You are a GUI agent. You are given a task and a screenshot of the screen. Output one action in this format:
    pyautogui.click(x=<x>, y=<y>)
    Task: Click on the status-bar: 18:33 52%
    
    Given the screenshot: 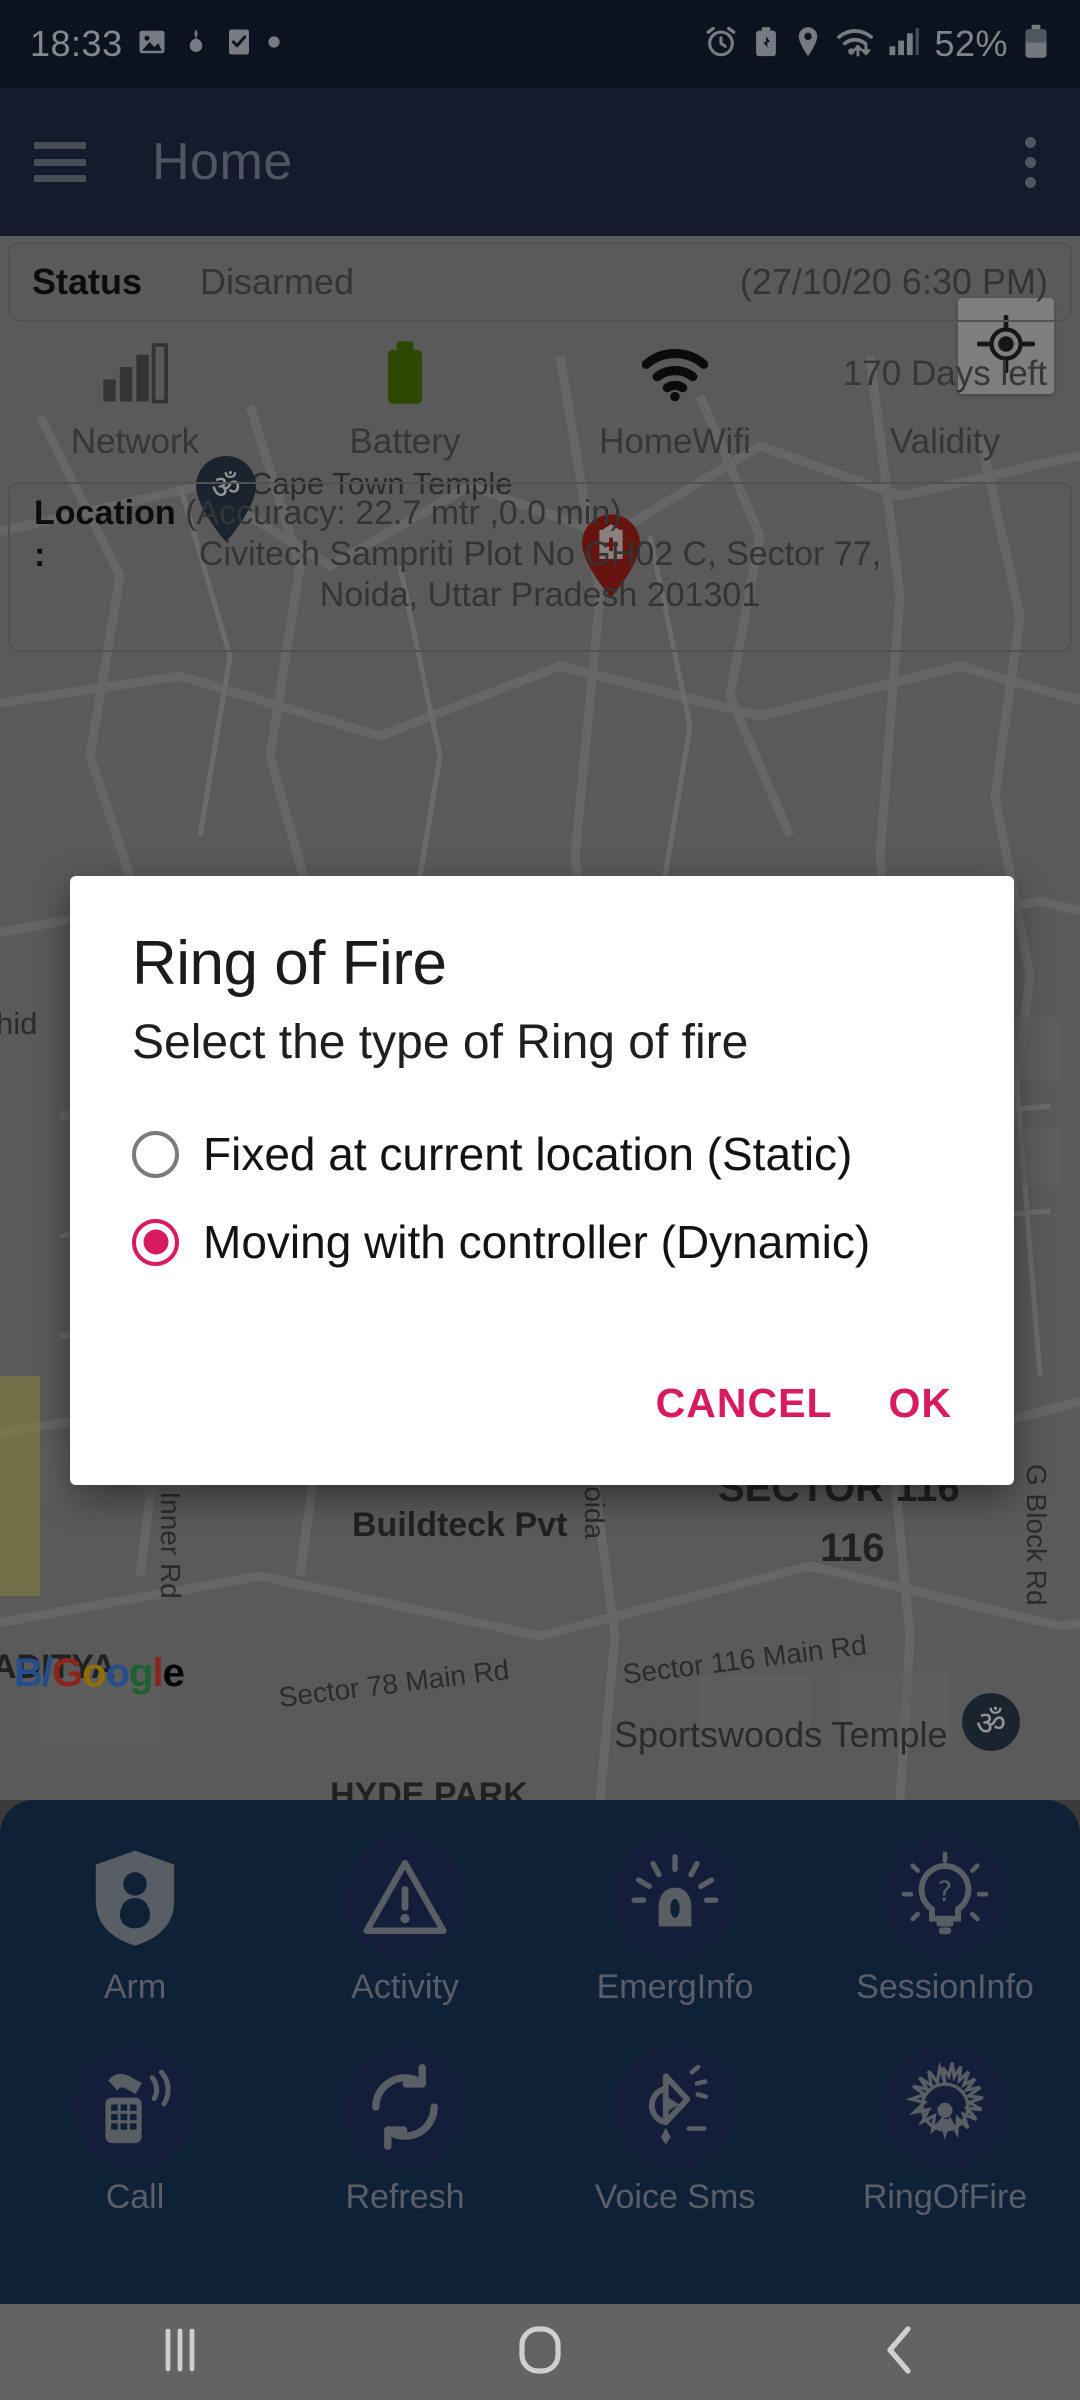 What is the action you would take?
    pyautogui.click(x=540, y=44)
    